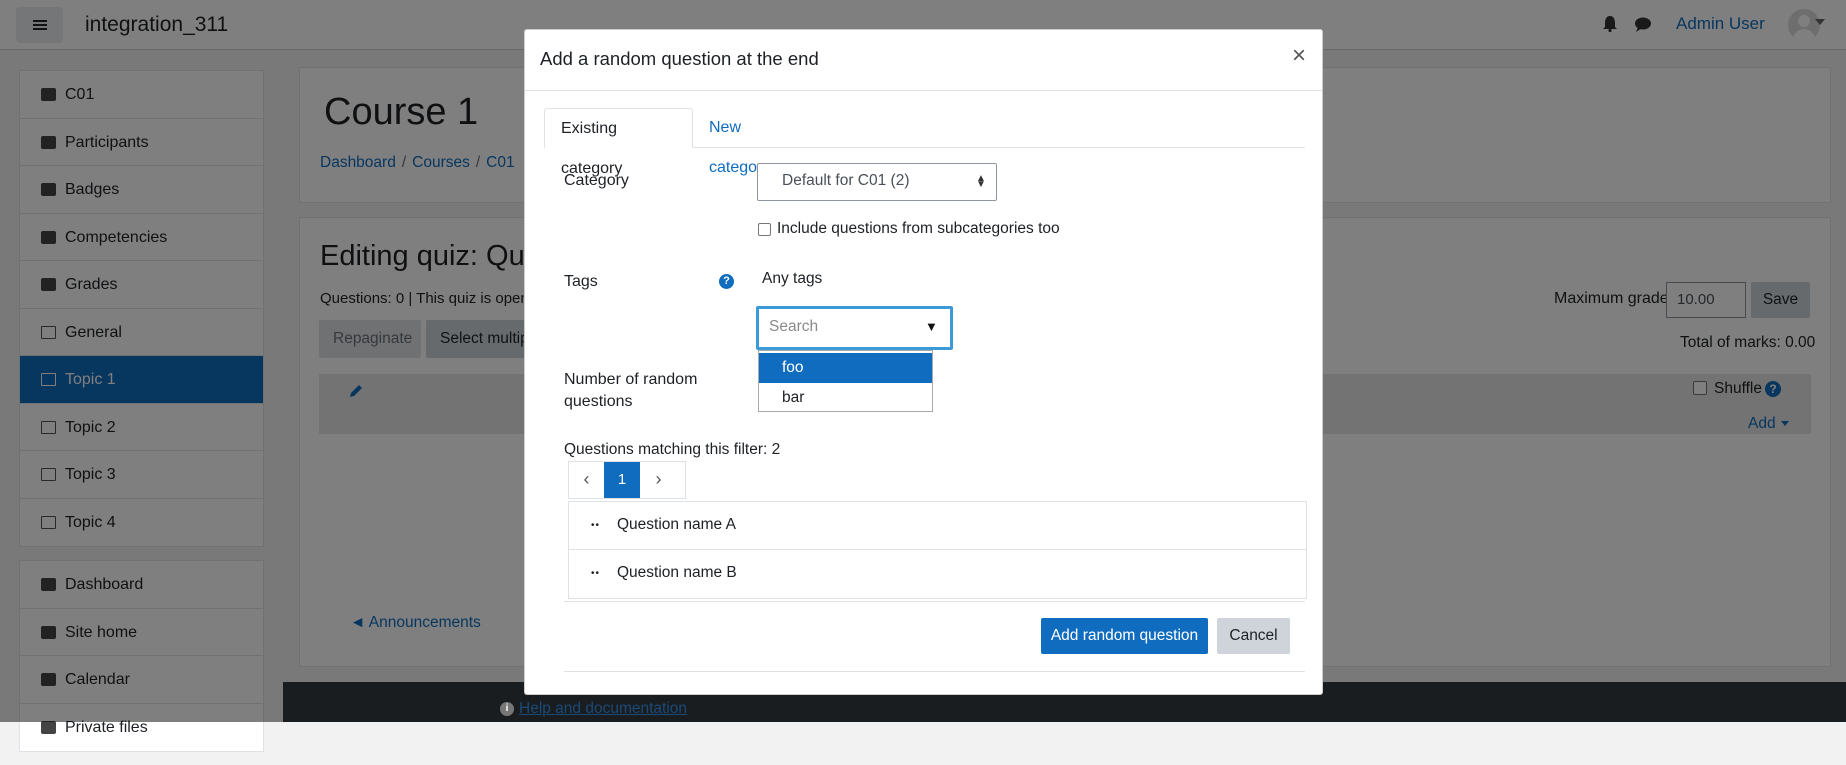  What do you see at coordinates (48, 727) in the screenshot?
I see `file-icon` at bounding box center [48, 727].